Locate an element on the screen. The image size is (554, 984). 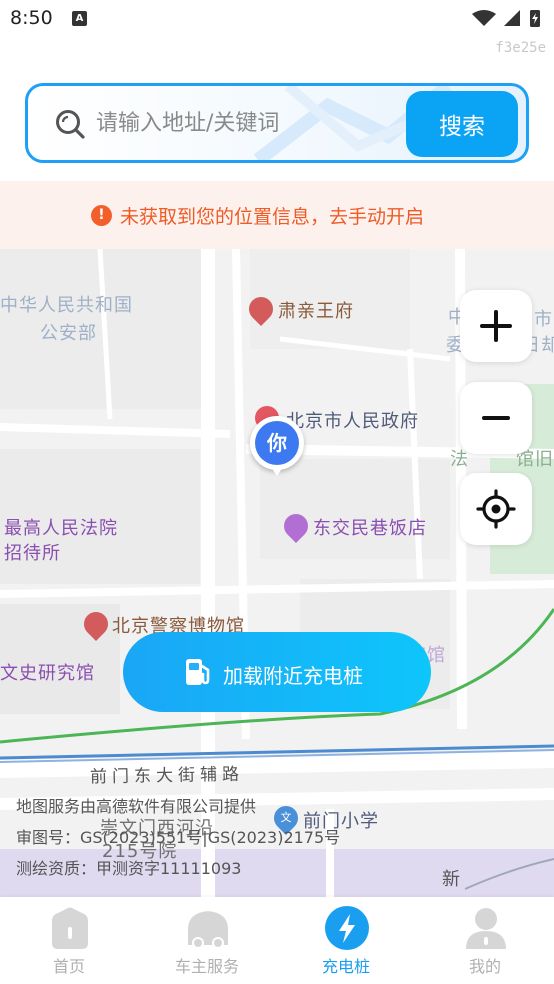
zoom-in-button is located at coordinates (496, 326).